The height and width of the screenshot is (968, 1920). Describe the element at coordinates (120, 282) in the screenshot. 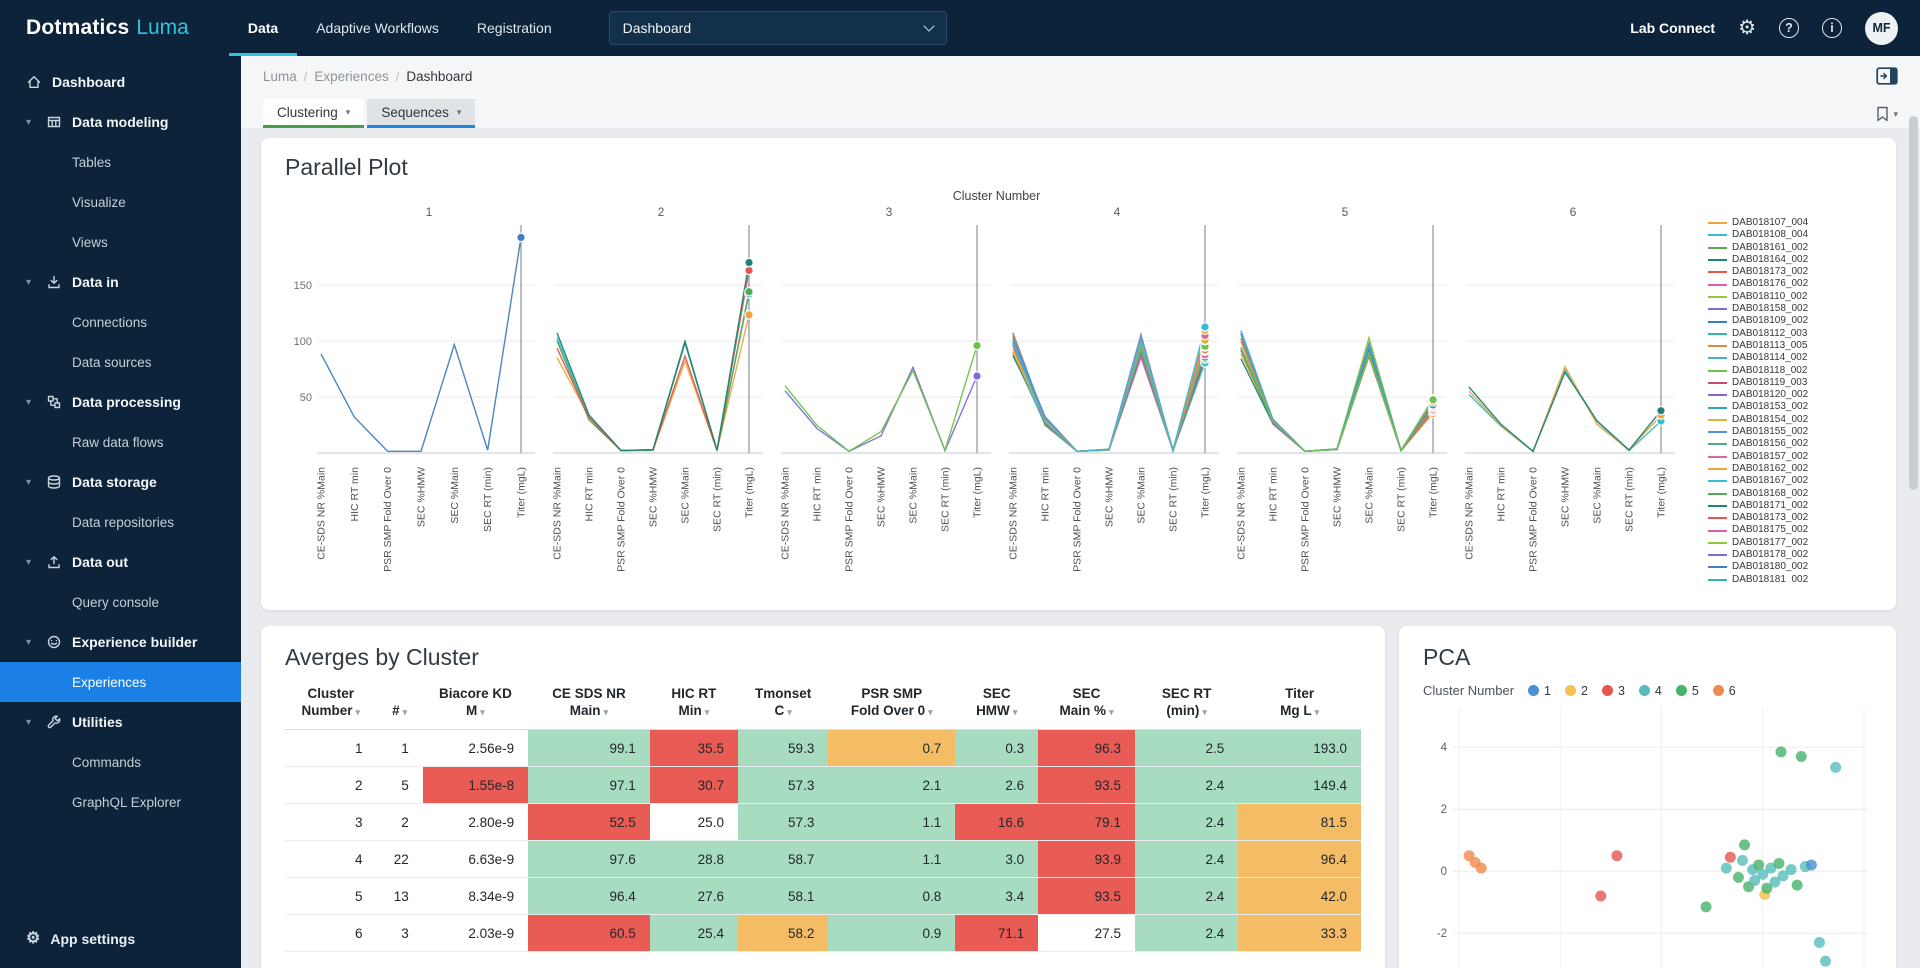

I see `sidebar-item-data-in: ▾ Data in` at that location.